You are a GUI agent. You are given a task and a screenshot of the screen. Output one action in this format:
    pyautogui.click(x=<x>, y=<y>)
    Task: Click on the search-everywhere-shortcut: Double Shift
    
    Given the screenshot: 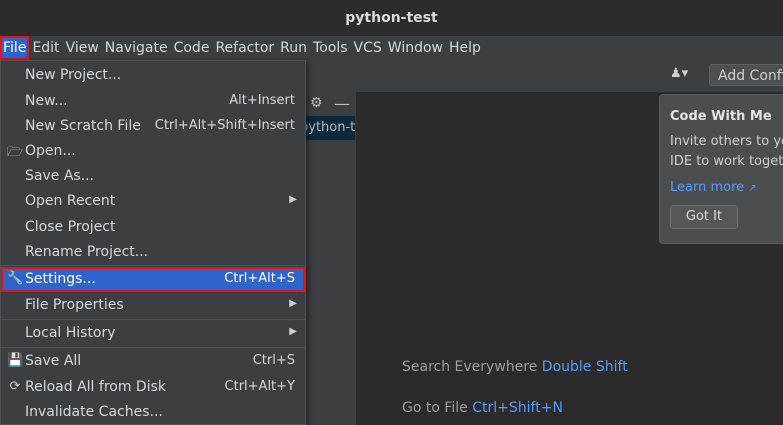 What is the action you would take?
    pyautogui.click(x=584, y=367)
    